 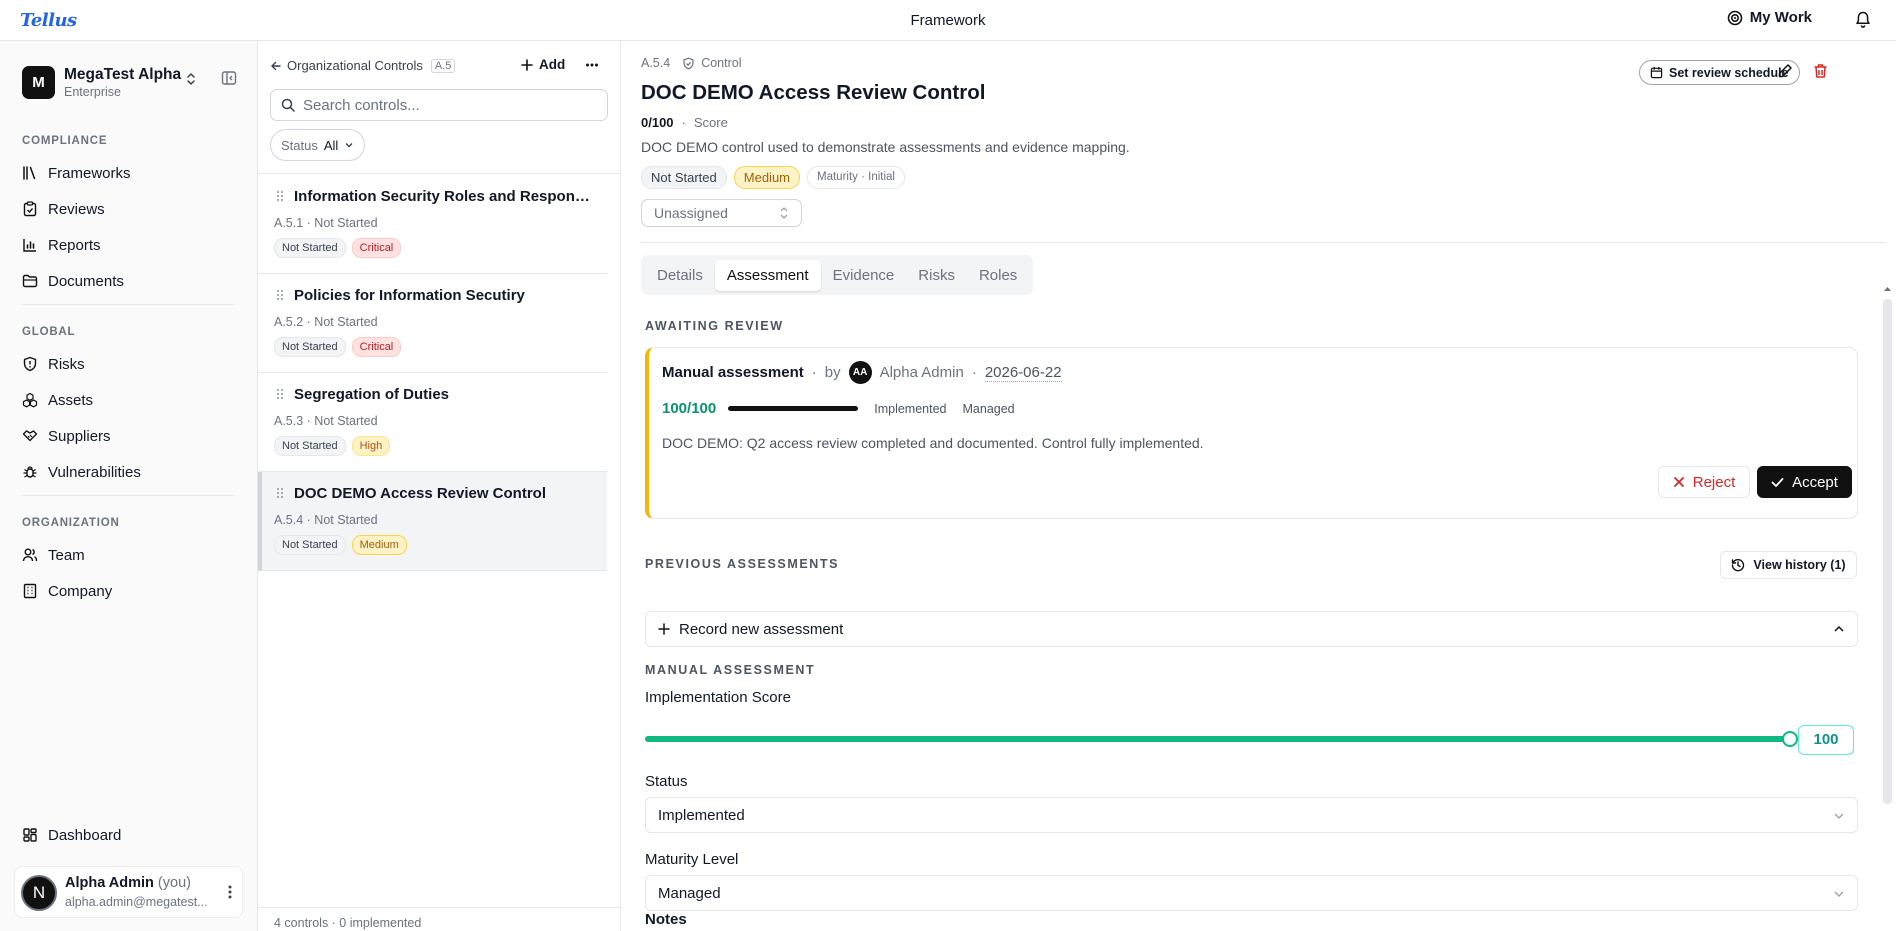 I want to click on tab-risks: Risks, so click(x=936, y=275).